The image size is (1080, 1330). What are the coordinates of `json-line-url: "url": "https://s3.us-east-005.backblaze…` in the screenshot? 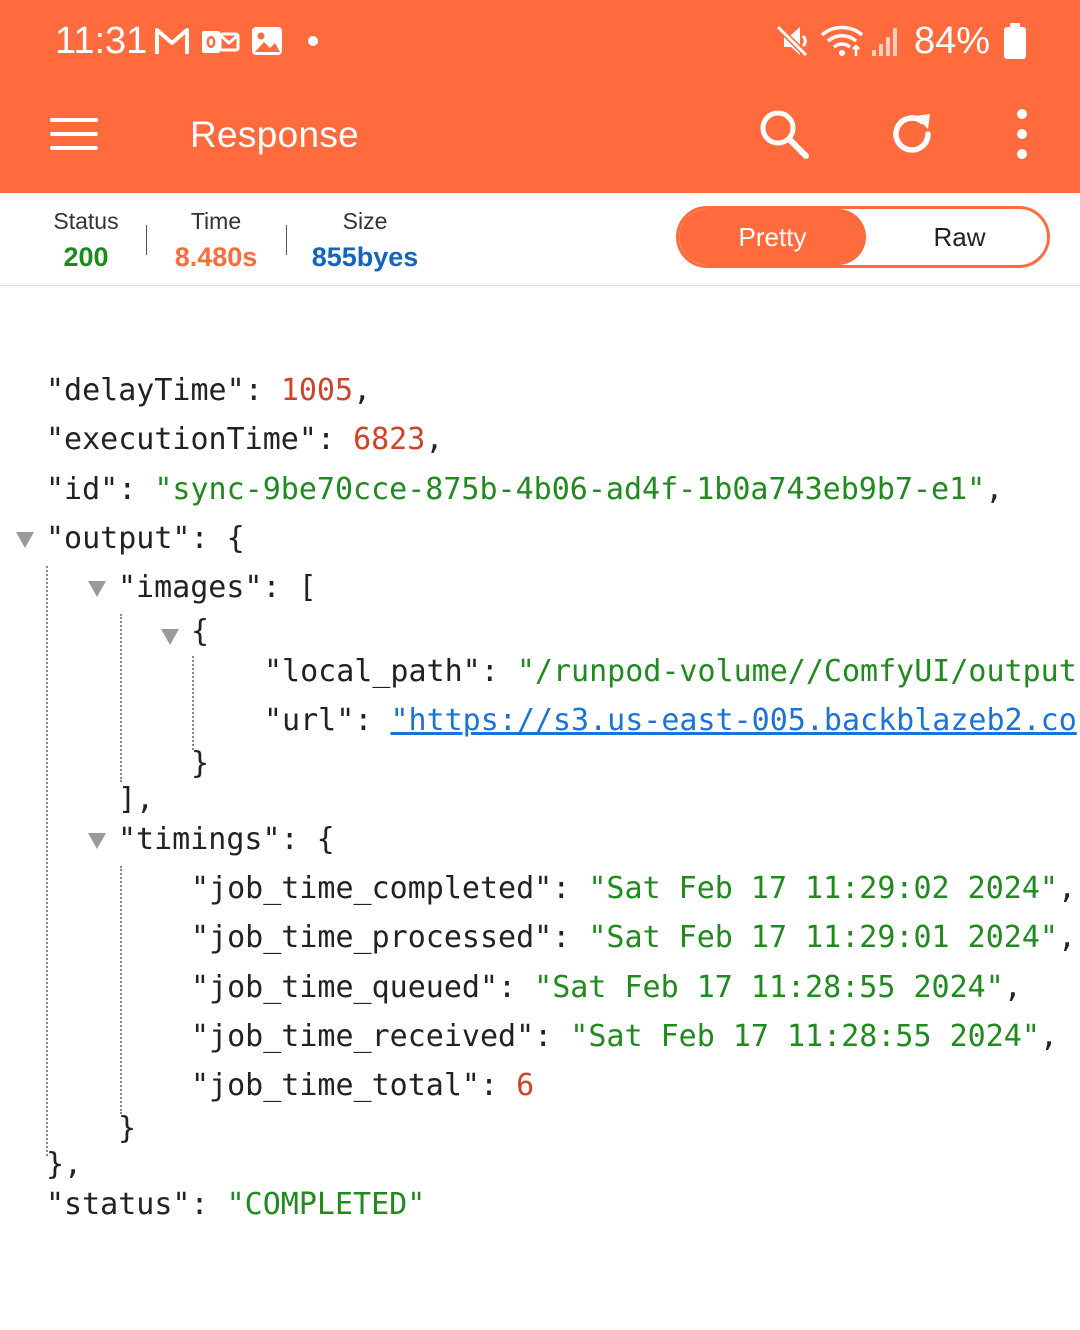 It's located at (670, 720).